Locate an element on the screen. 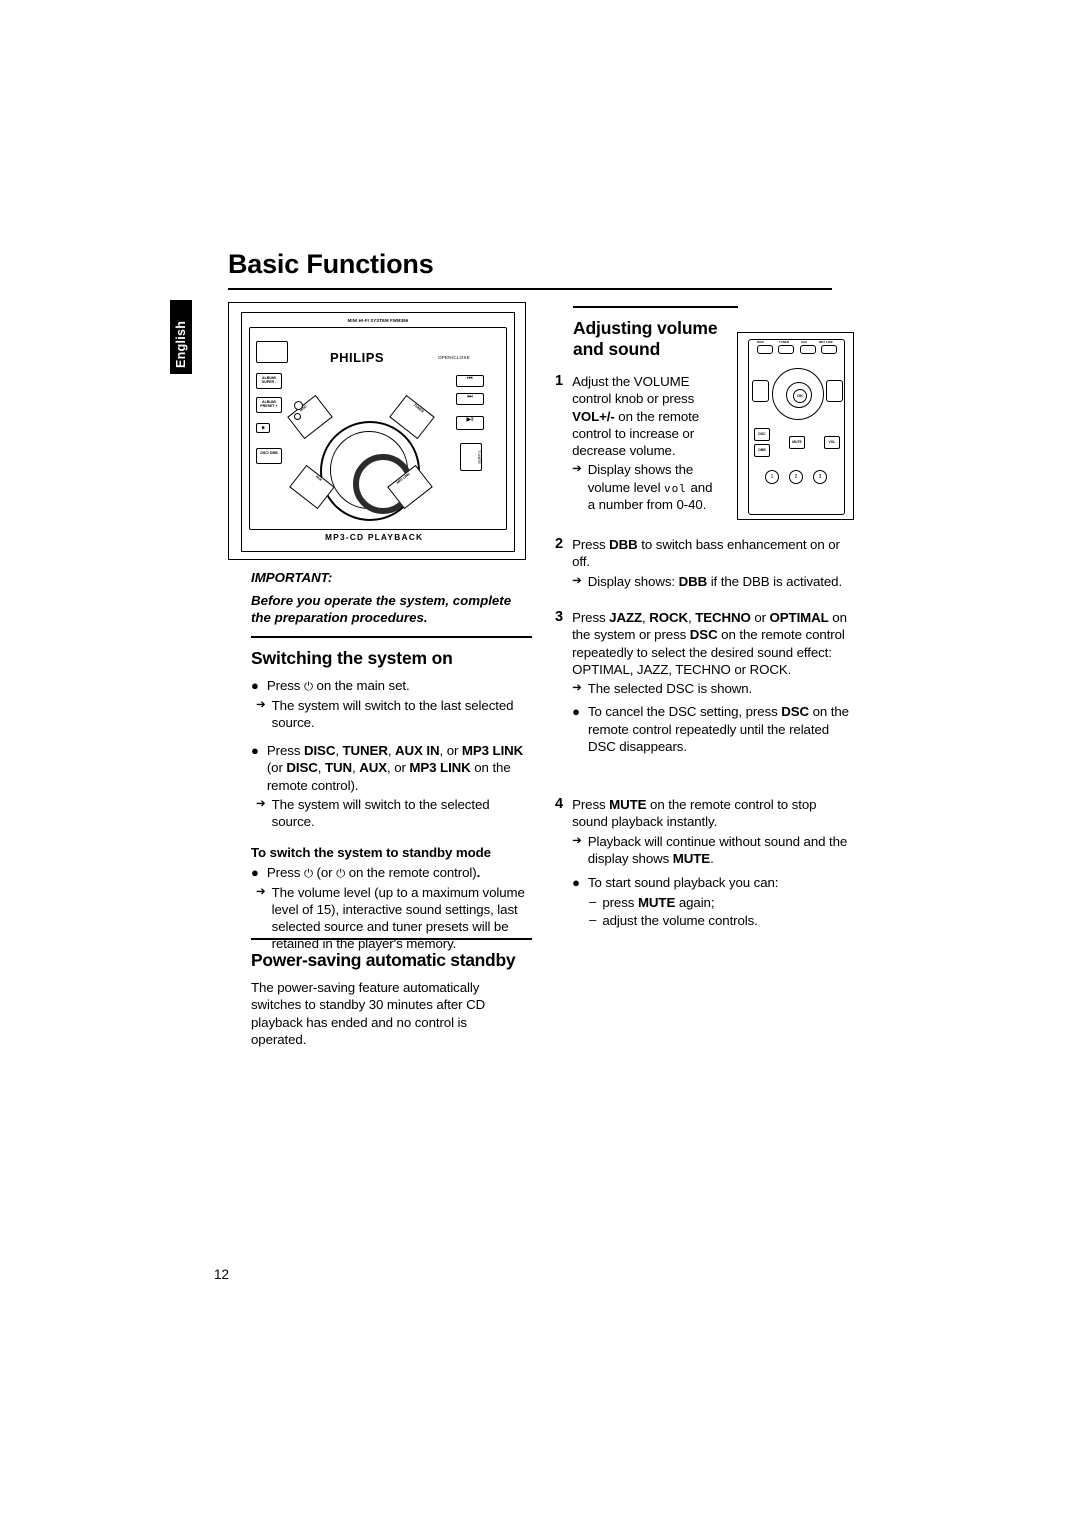 This screenshot has height=1528, width=1080. remote-key-2-label: 2 is located at coordinates (796, 477).